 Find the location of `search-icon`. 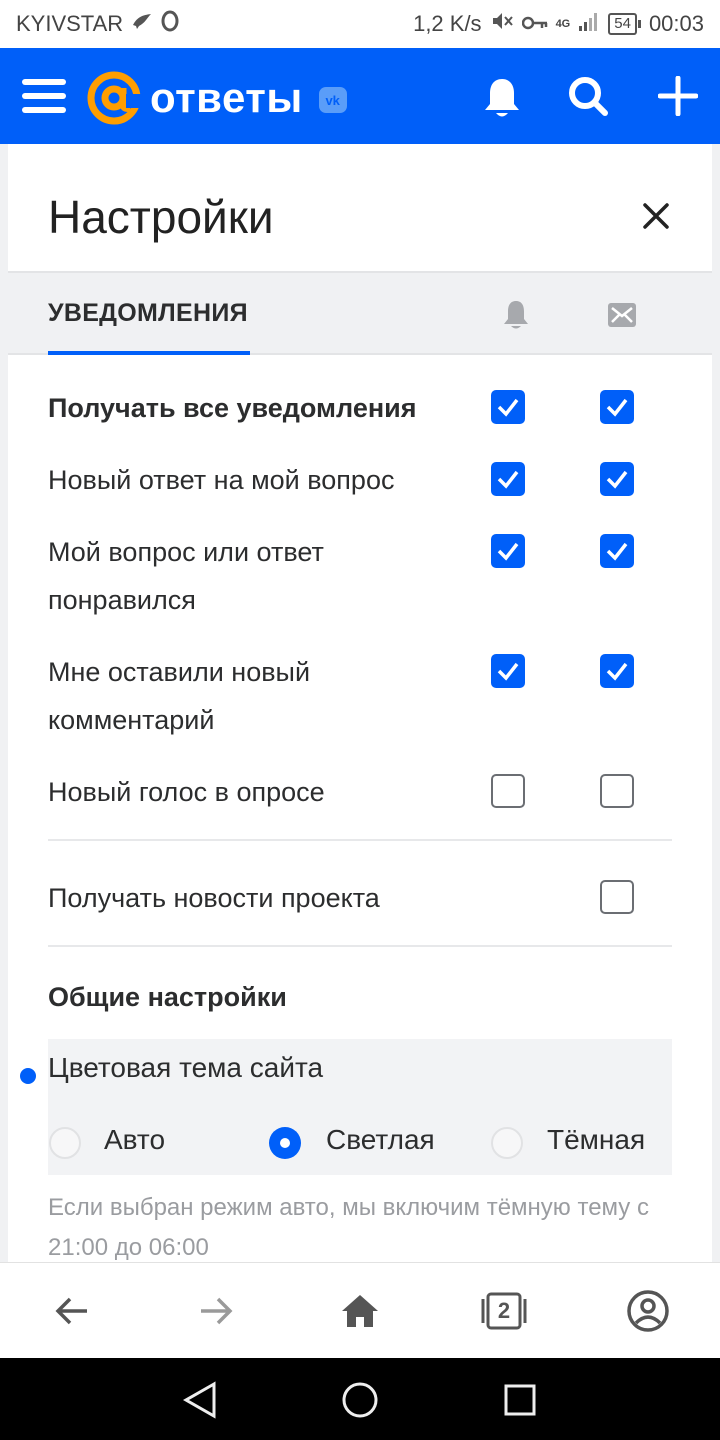

search-icon is located at coordinates (588, 96).